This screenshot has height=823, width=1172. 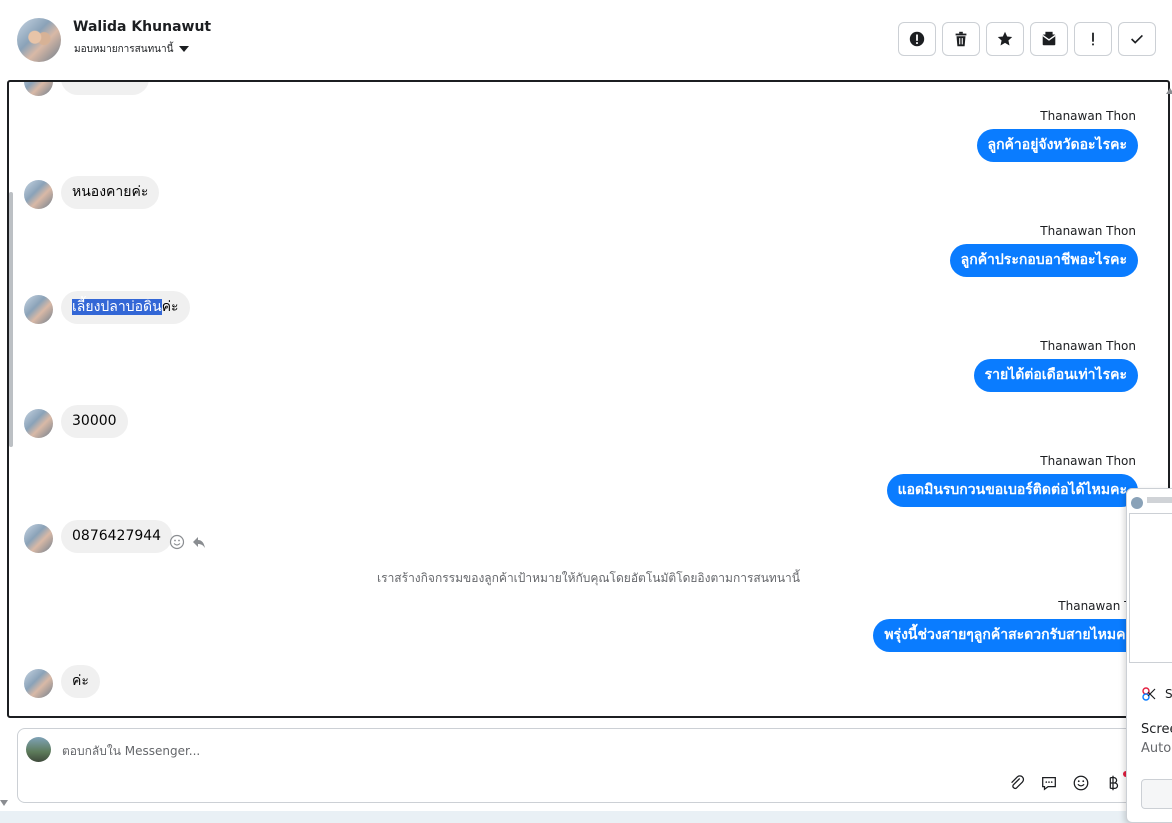 I want to click on popup-app-label: S, so click(x=1168, y=694).